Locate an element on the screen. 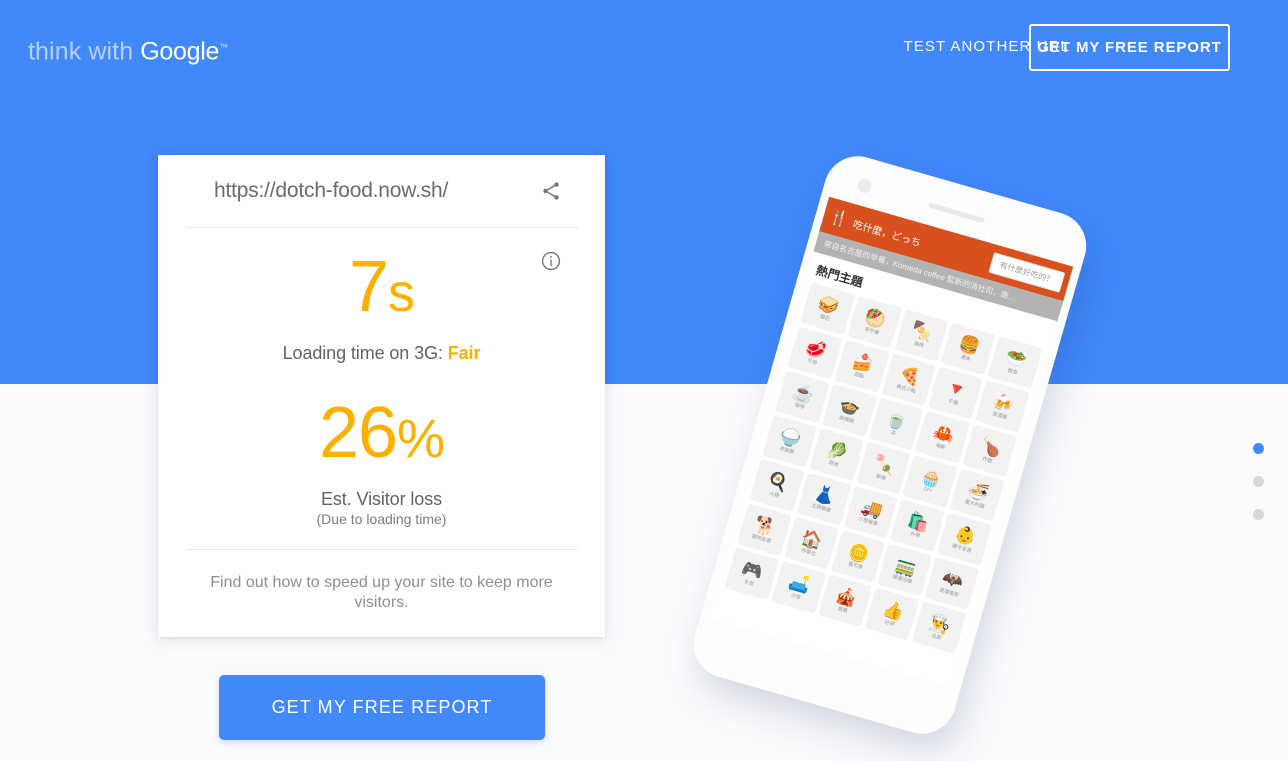 This screenshot has height=761, width=1288. metric-visitor-loss-label: Est. Visitor loss is located at coordinates (381, 499).